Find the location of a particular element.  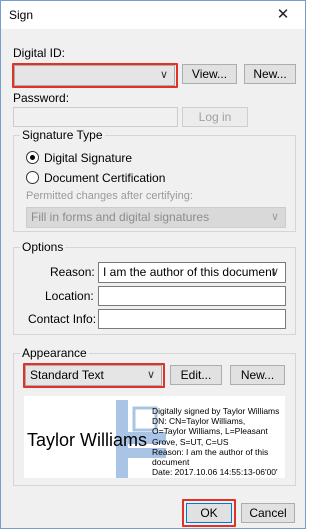

signature-detail-line: Digitally signed by Taylor Williams is located at coordinates (216, 411).